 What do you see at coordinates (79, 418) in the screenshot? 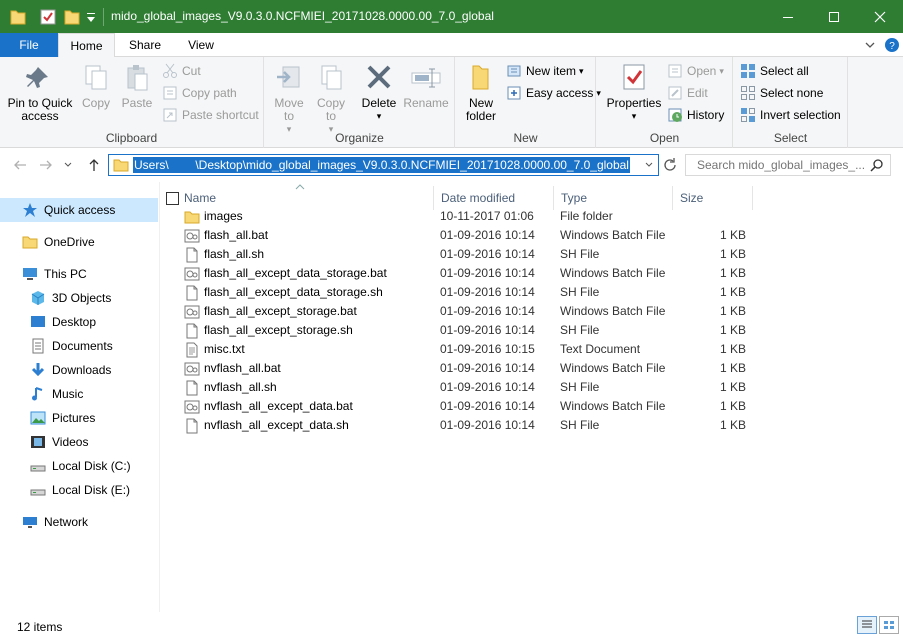
I see `nav-item-pictures: Pictures` at bounding box center [79, 418].